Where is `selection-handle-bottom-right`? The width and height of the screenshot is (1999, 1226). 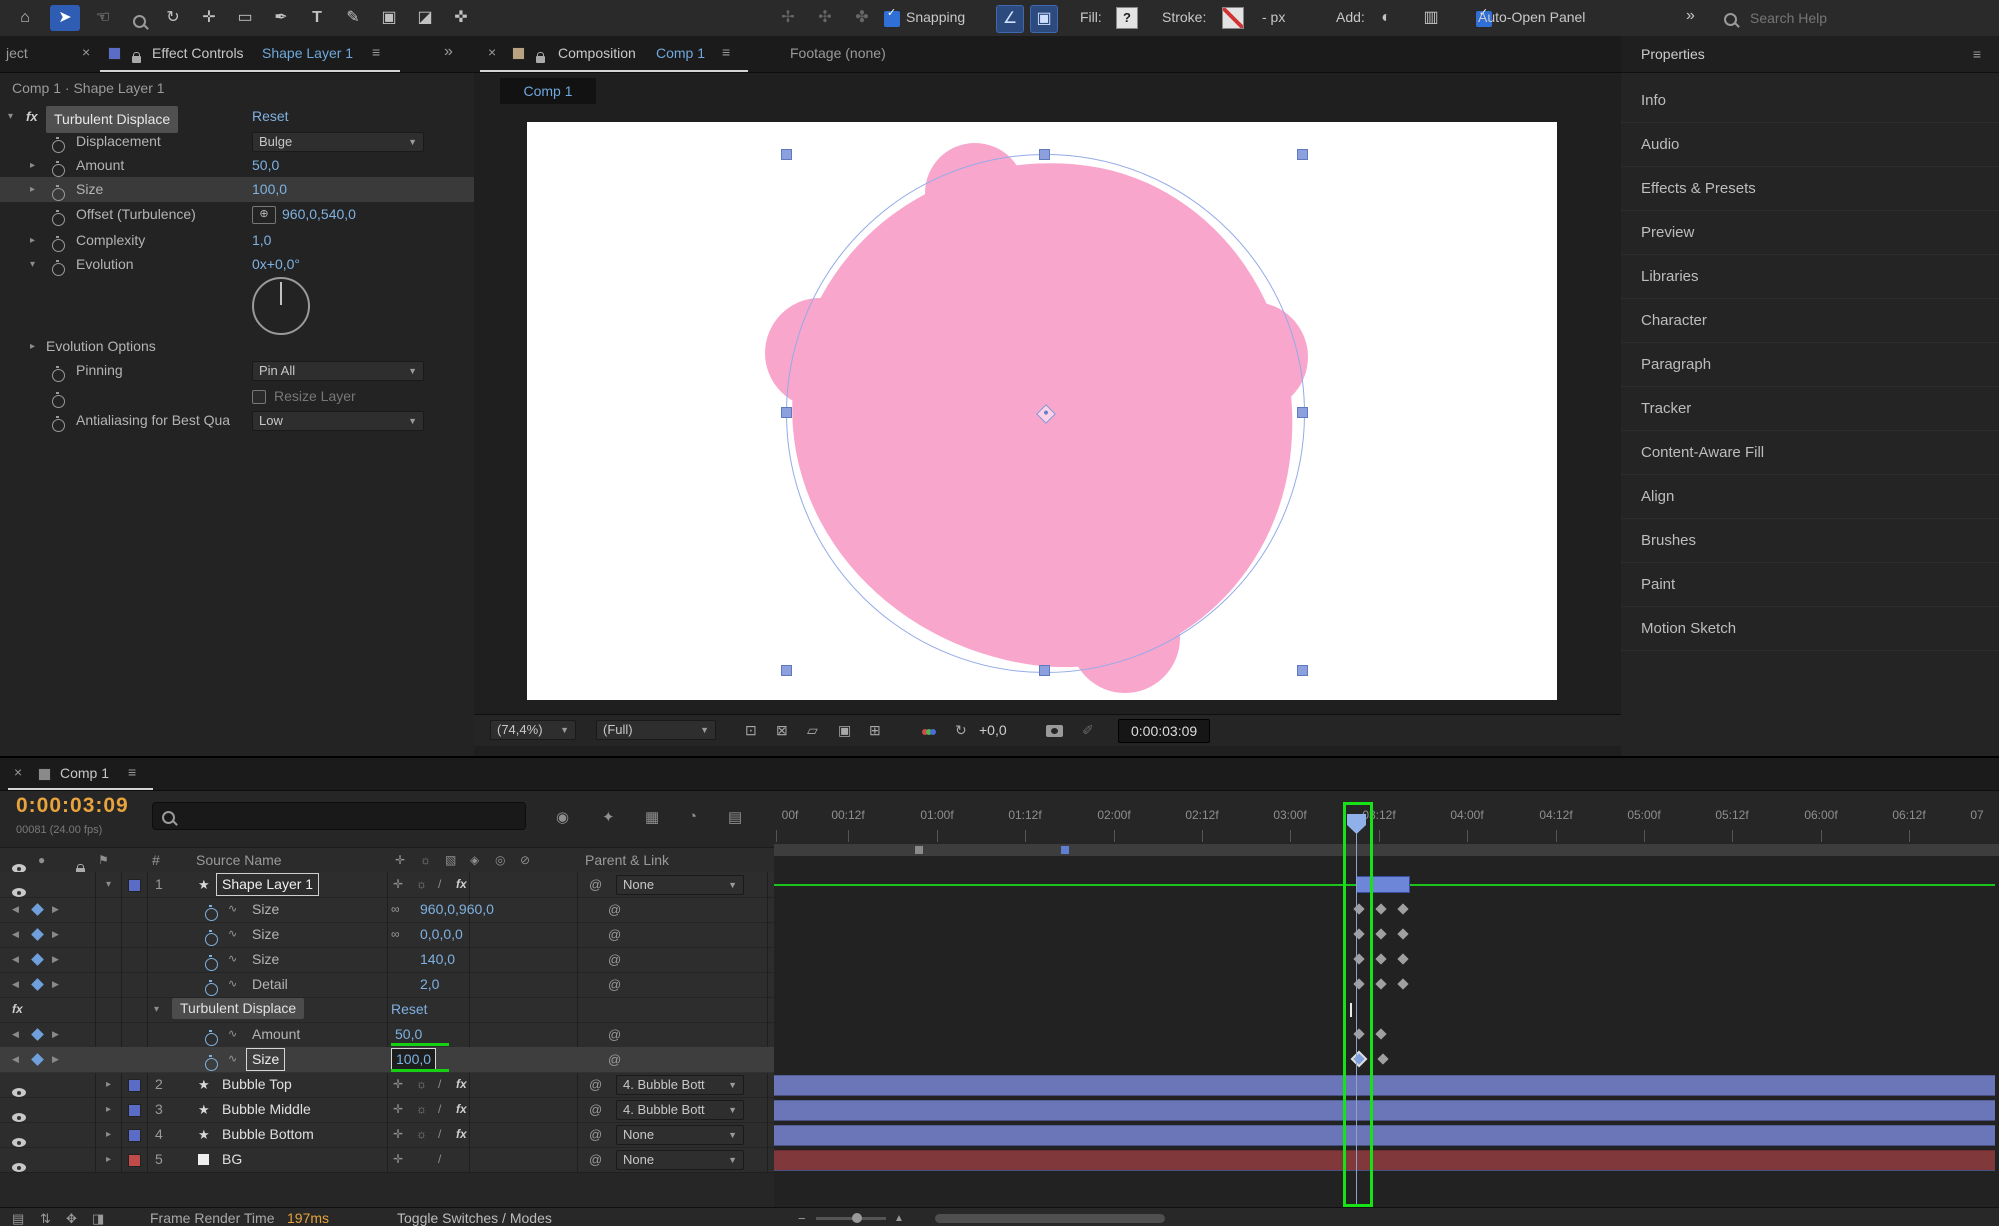
selection-handle-bottom-right is located at coordinates (1302, 670).